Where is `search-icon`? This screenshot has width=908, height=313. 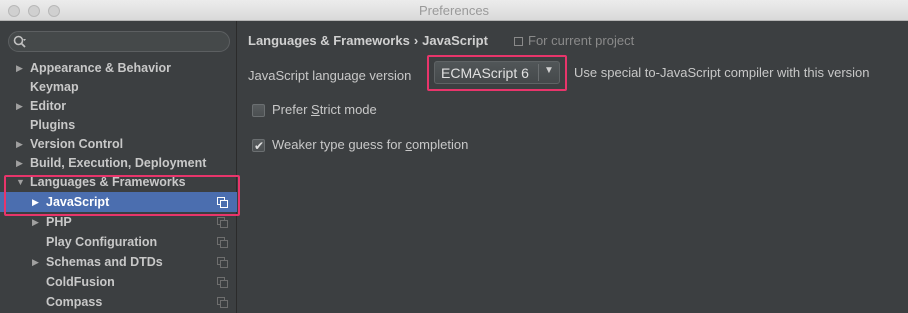 search-icon is located at coordinates (19, 41).